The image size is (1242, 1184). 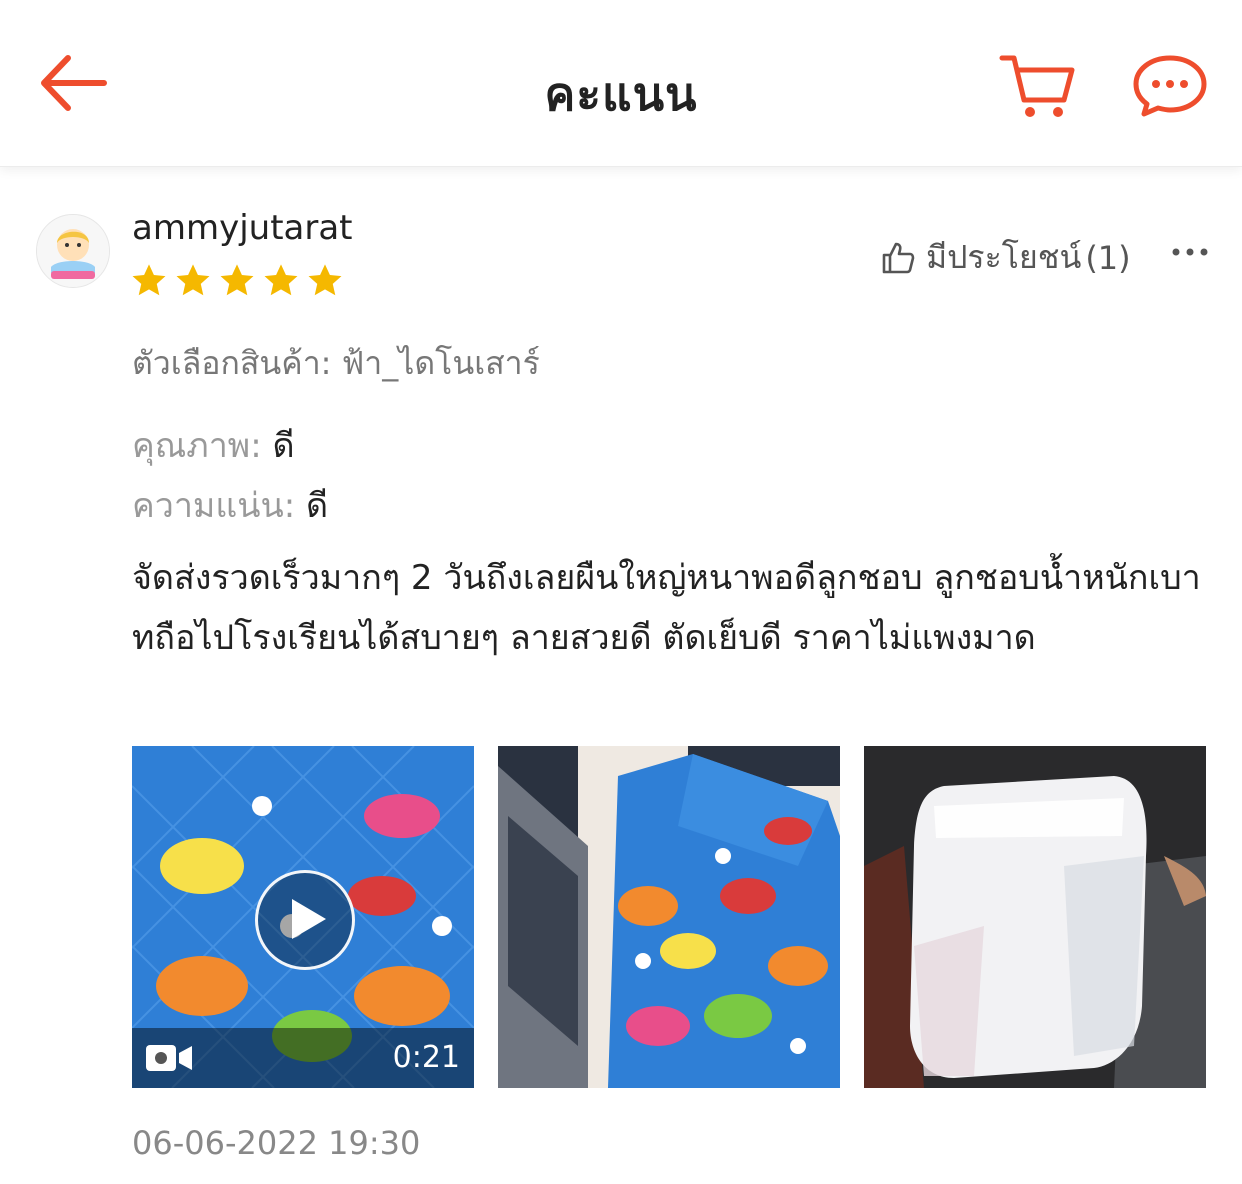 I want to click on variant-label: ตัวเลือกสินค้า:, so click(x=232, y=363).